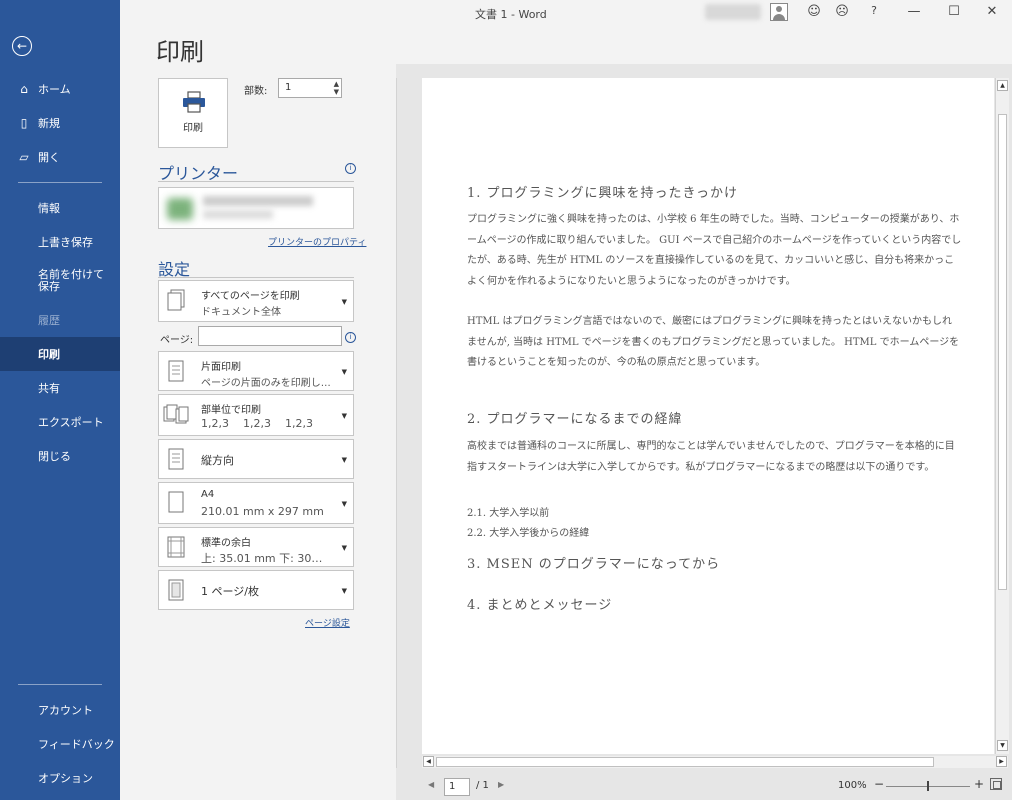 The height and width of the screenshot is (800, 1012). I want to click on preview-heading: 4. まとめとメッセージ, so click(540, 605).